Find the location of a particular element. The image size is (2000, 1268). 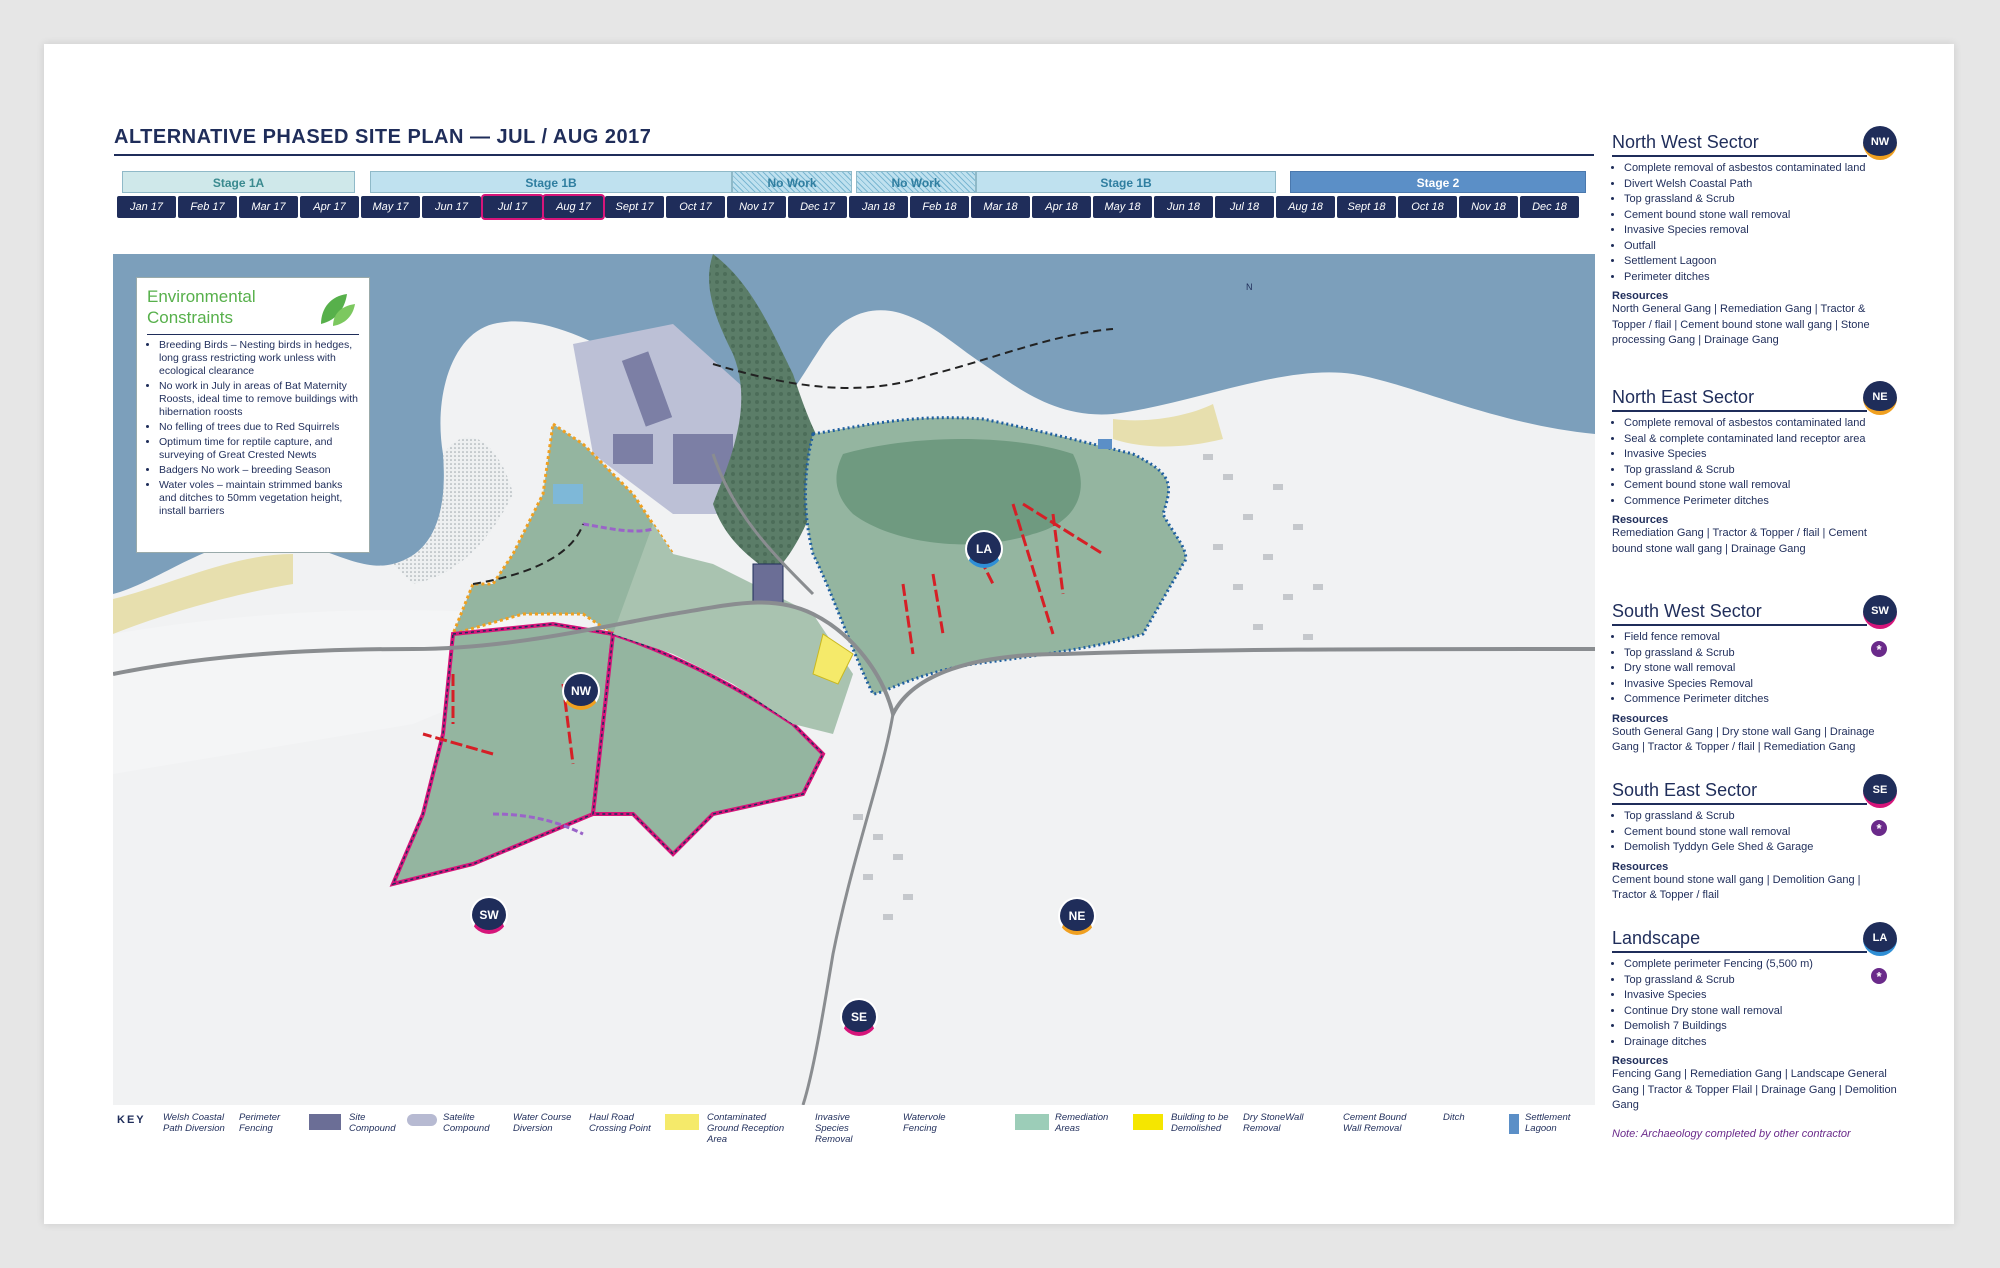

sector-title: Landscape is located at coordinates (1656, 938).